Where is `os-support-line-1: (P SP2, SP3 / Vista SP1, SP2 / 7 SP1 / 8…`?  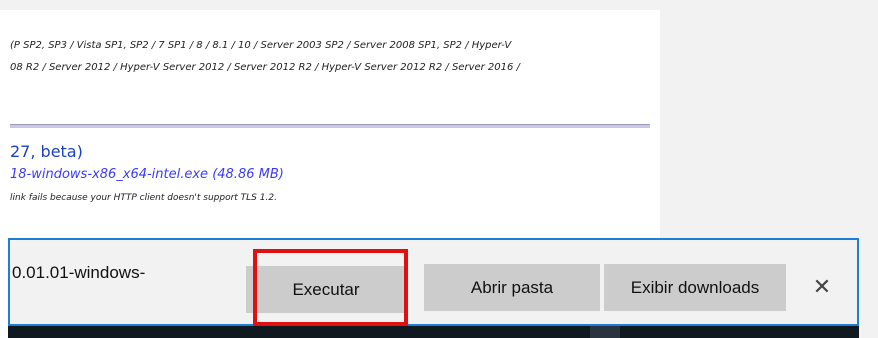 os-support-line-1: (P SP2, SP3 / Vista SP1, SP2 / 7 SP1 / 8… is located at coordinates (261, 45).